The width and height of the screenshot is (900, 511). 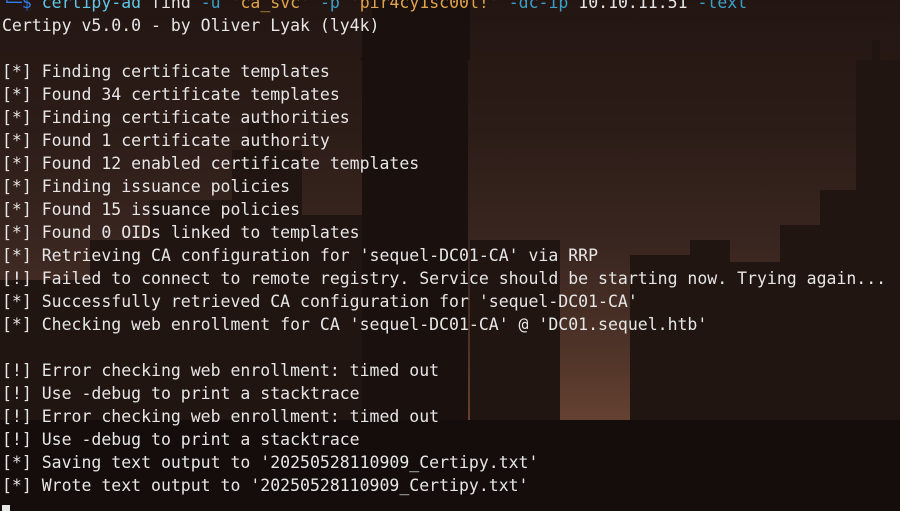 I want to click on output-line: [*] Found 15 issuance policies, so click(x=151, y=209).